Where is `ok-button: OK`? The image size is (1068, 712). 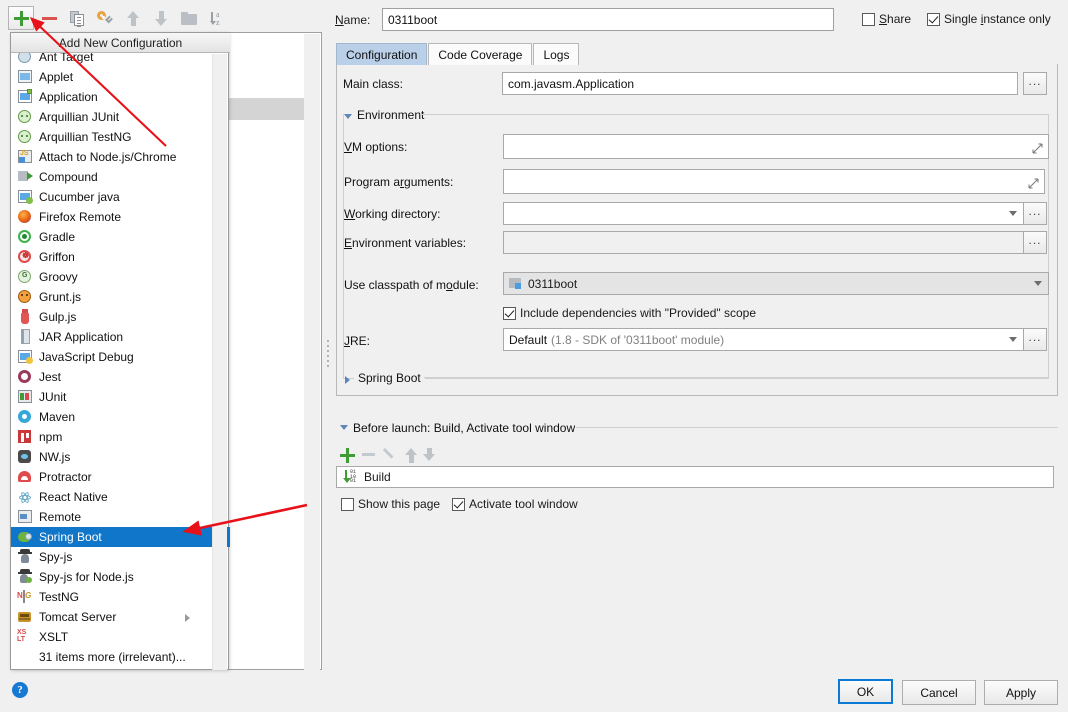
ok-button: OK is located at coordinates (865, 691).